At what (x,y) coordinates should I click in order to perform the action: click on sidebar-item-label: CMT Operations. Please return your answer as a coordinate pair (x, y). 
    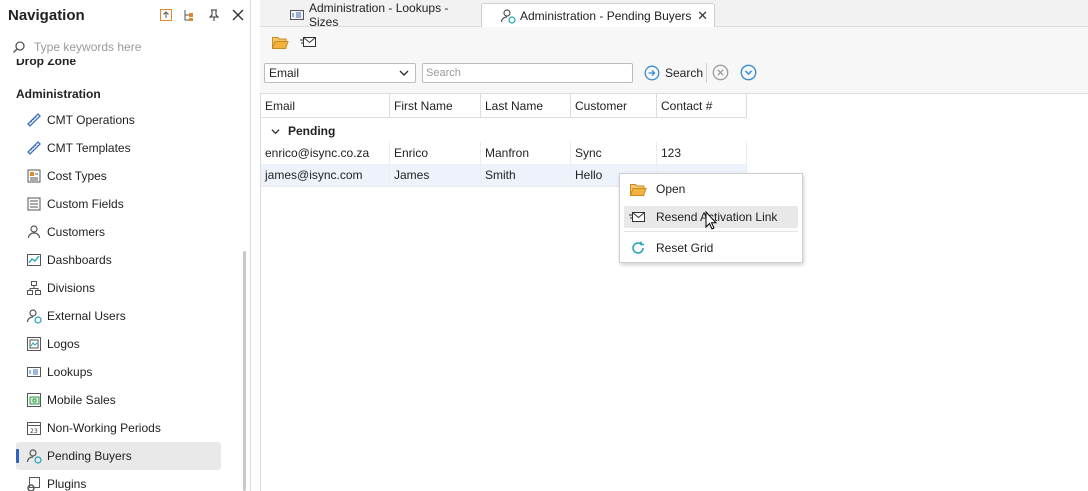
    Looking at the image, I should click on (91, 120).